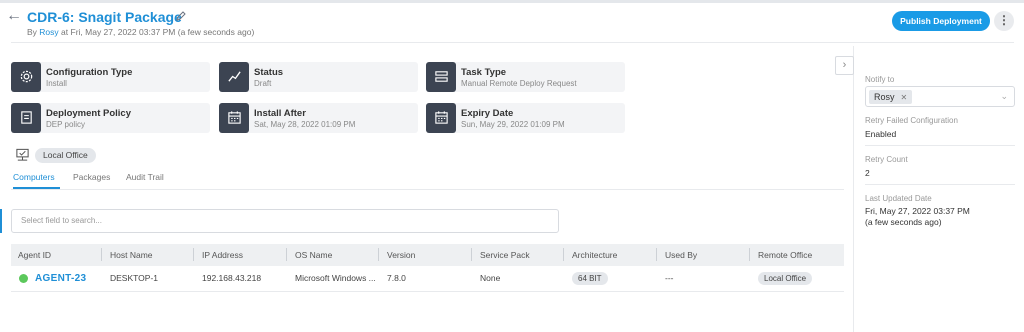 The image size is (1024, 332). Describe the element at coordinates (1004, 96) in the screenshot. I see `chevron-down-icon: ⌄` at that location.